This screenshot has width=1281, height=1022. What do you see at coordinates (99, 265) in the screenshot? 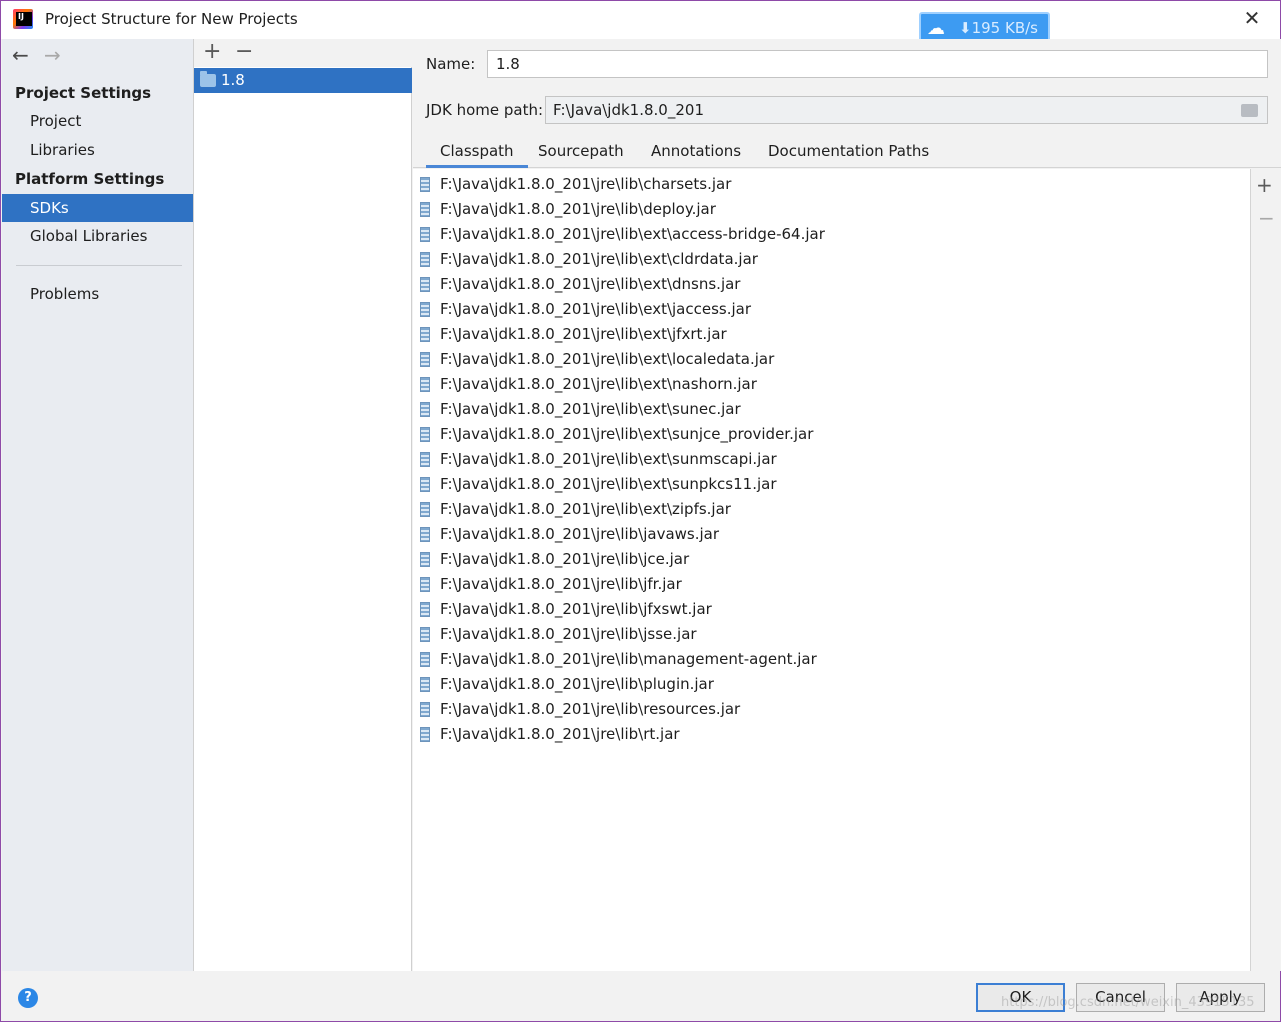
I see `nav-divider` at bounding box center [99, 265].